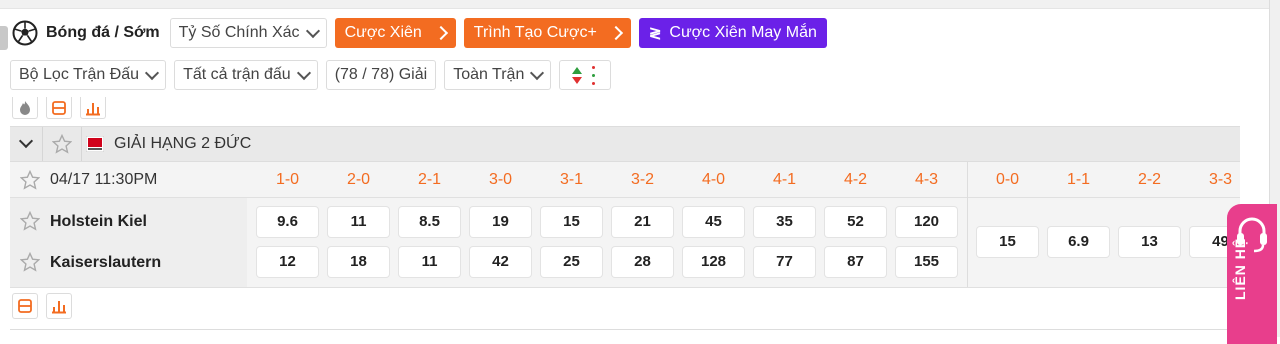 Image resolution: width=1280 pixels, height=344 pixels. I want to click on side-collapse-tab, so click(4, 38).